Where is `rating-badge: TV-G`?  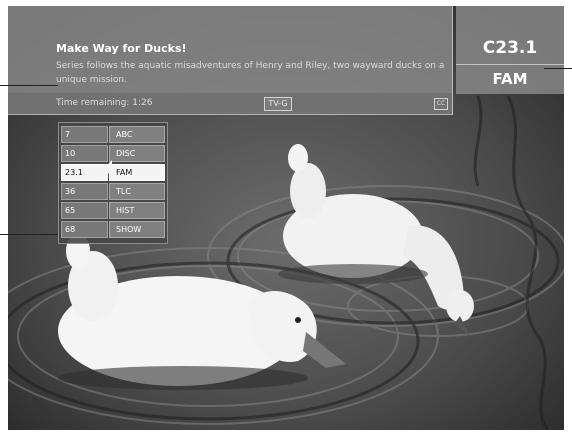 rating-badge: TV-G is located at coordinates (278, 104).